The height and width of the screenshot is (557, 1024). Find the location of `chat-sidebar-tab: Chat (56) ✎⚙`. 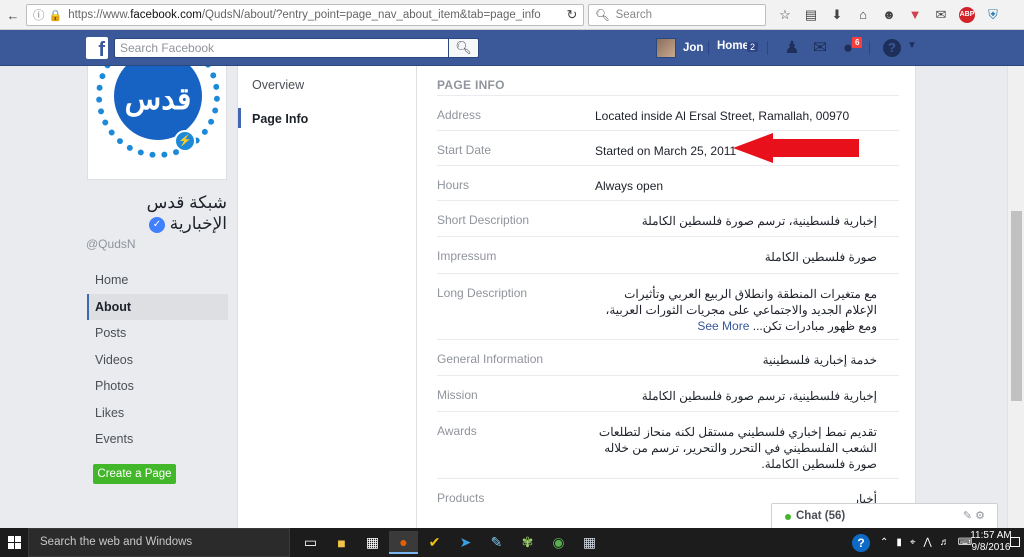

chat-sidebar-tab: Chat (56) ✎⚙ is located at coordinates (884, 515).